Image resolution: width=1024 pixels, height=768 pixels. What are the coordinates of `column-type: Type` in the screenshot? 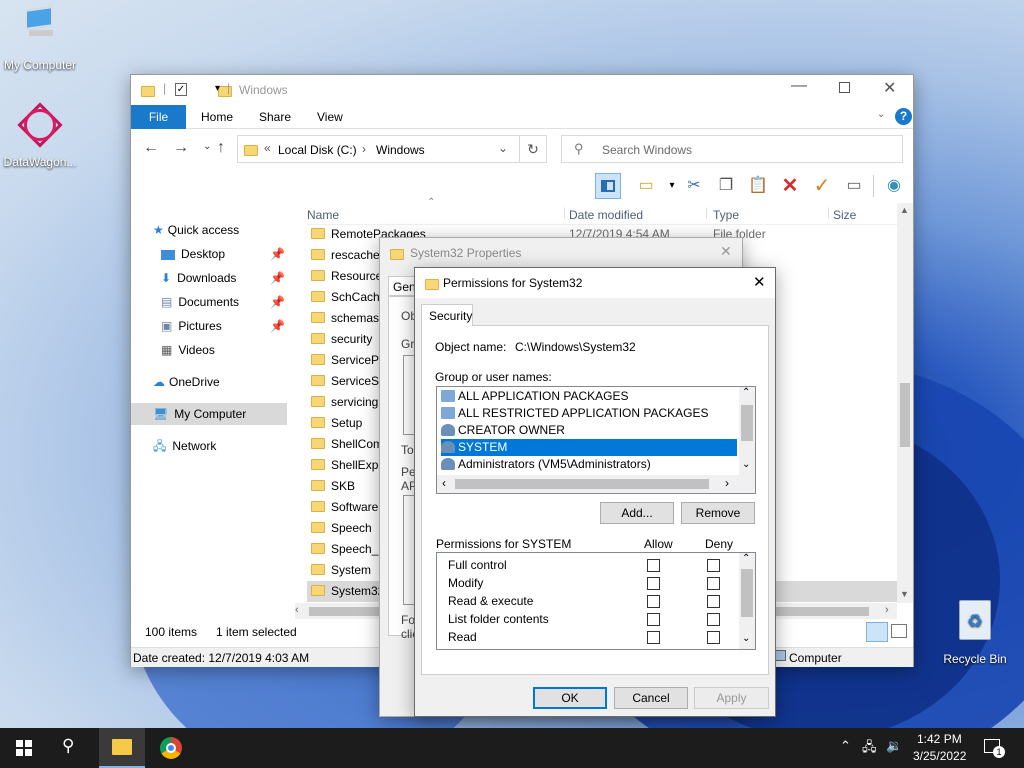 It's located at (726, 215).